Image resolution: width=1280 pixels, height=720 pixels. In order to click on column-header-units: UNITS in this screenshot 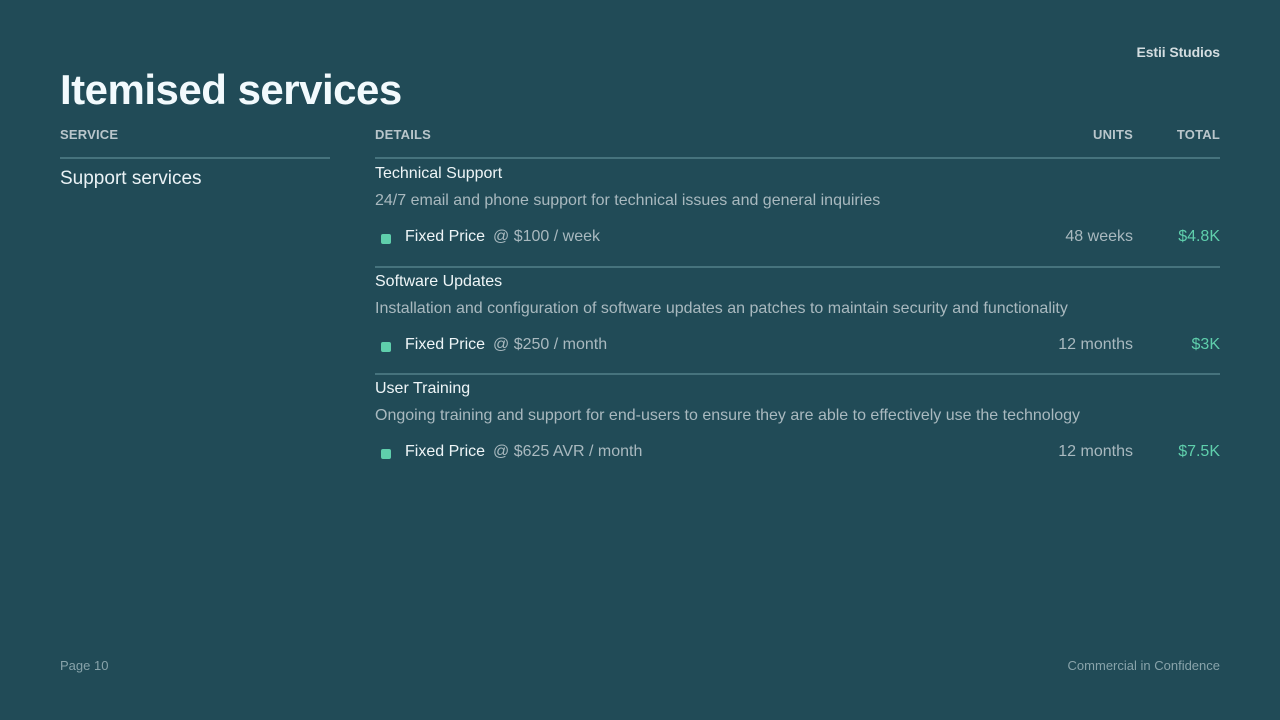, I will do `click(1113, 134)`.